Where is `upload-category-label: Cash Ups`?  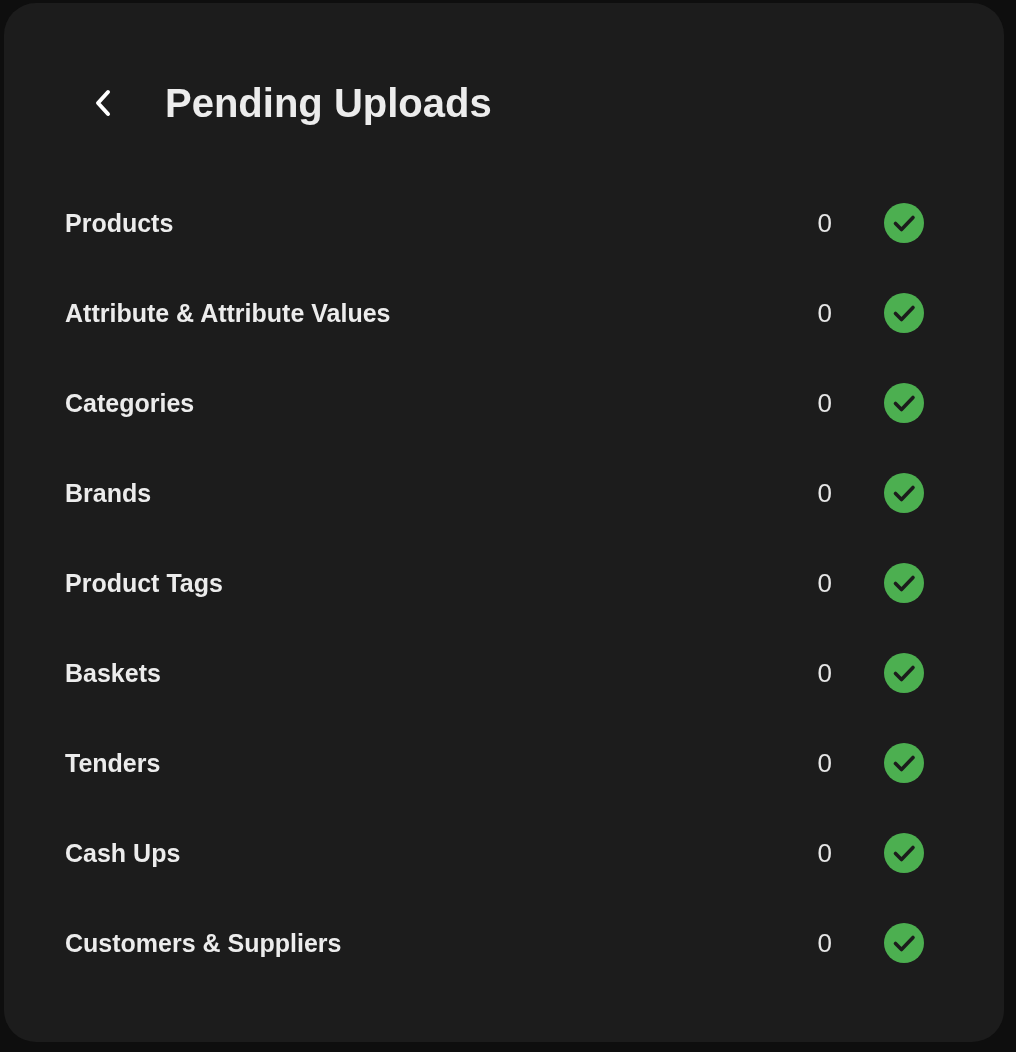 upload-category-label: Cash Ups is located at coordinates (123, 853).